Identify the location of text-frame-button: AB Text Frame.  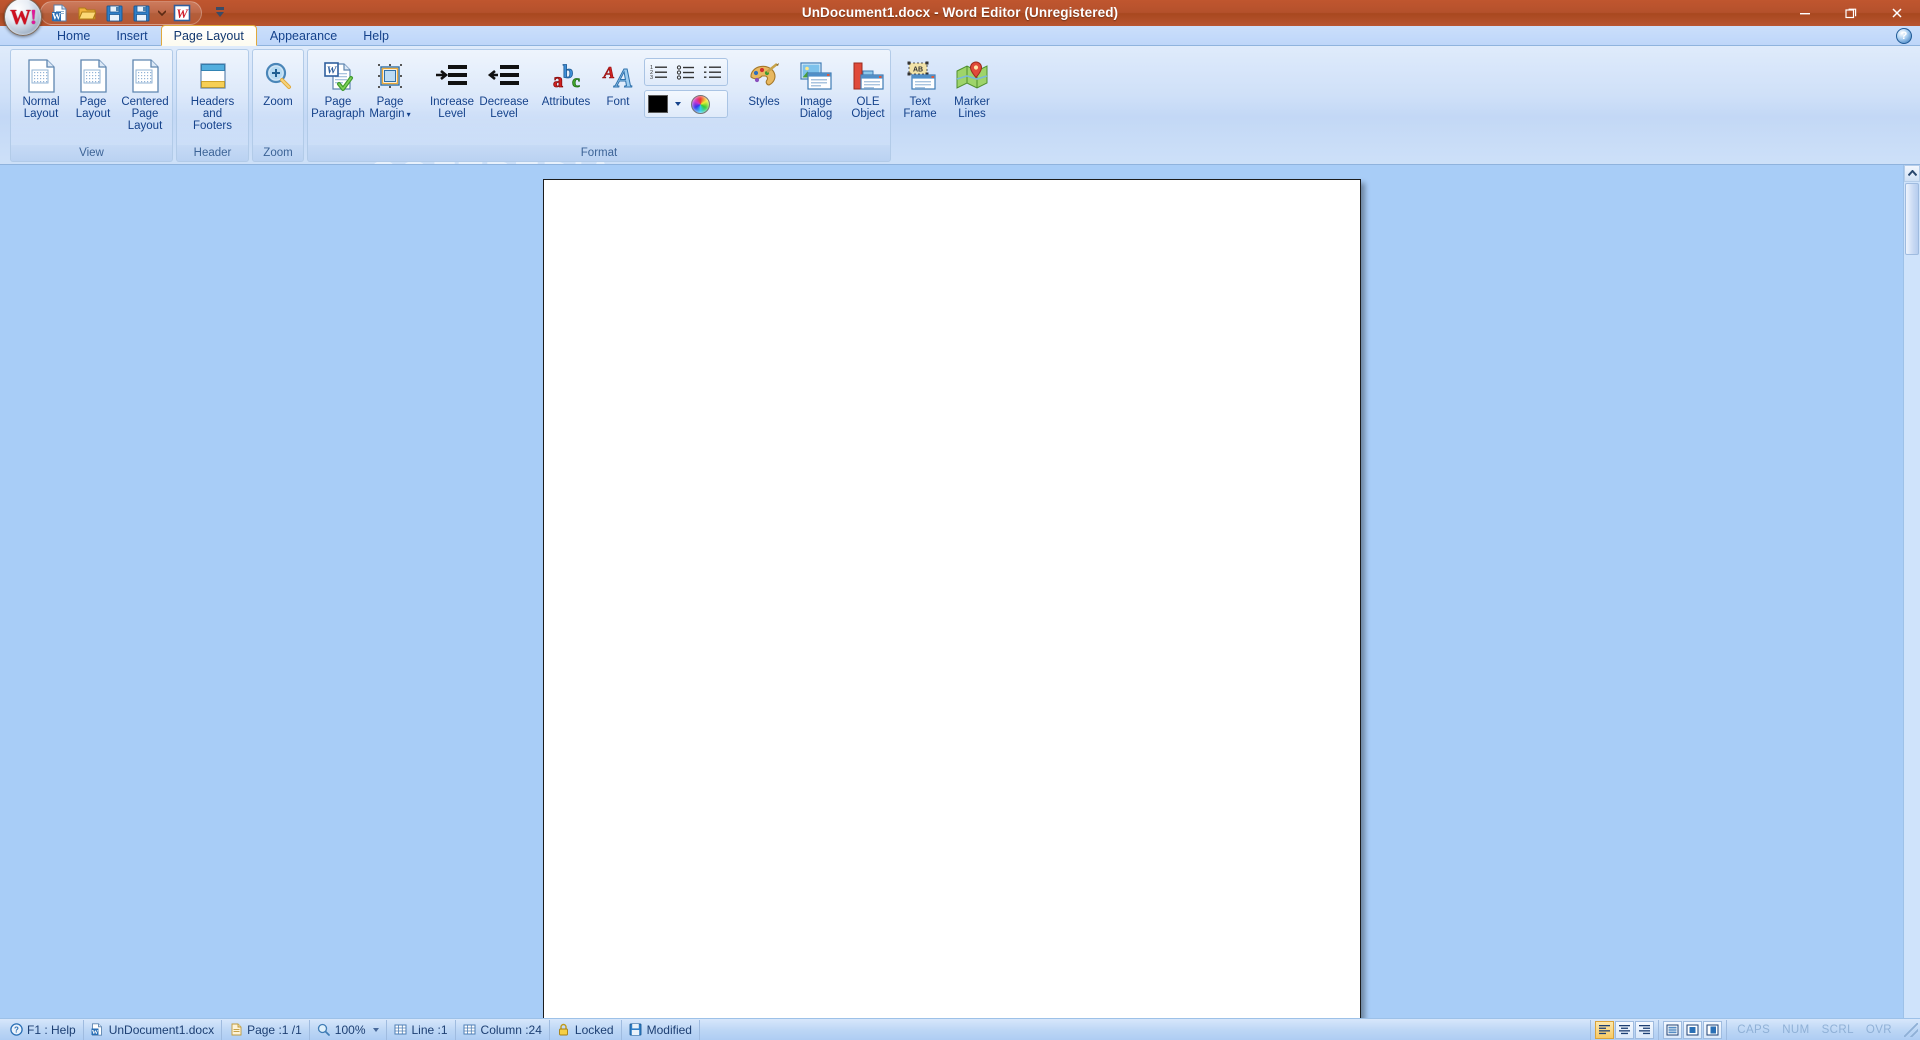
(920, 88).